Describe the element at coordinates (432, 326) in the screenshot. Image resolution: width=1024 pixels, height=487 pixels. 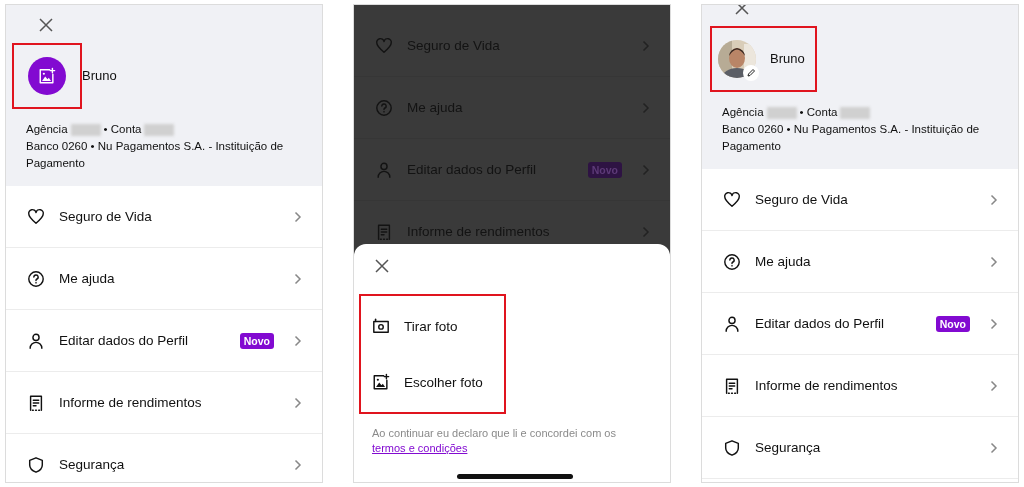
I see `photo-option: Tirar foto` at that location.